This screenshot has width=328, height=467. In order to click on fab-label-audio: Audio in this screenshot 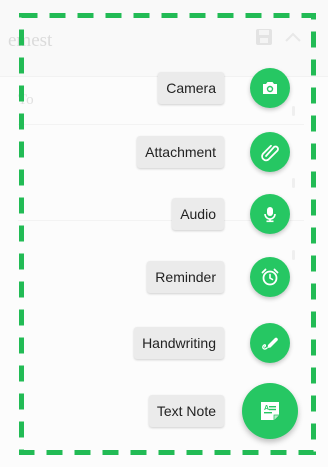, I will do `click(198, 214)`.